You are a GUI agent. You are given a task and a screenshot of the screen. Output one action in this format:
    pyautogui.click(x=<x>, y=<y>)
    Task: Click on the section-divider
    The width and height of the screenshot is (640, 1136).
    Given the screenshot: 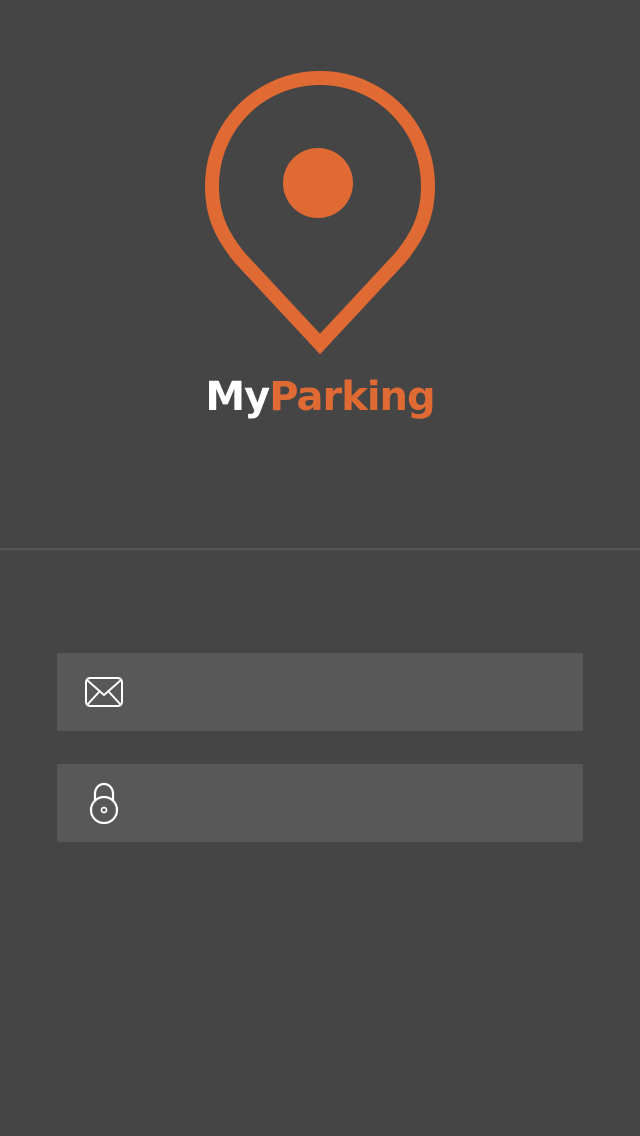 What is the action you would take?
    pyautogui.click(x=320, y=549)
    